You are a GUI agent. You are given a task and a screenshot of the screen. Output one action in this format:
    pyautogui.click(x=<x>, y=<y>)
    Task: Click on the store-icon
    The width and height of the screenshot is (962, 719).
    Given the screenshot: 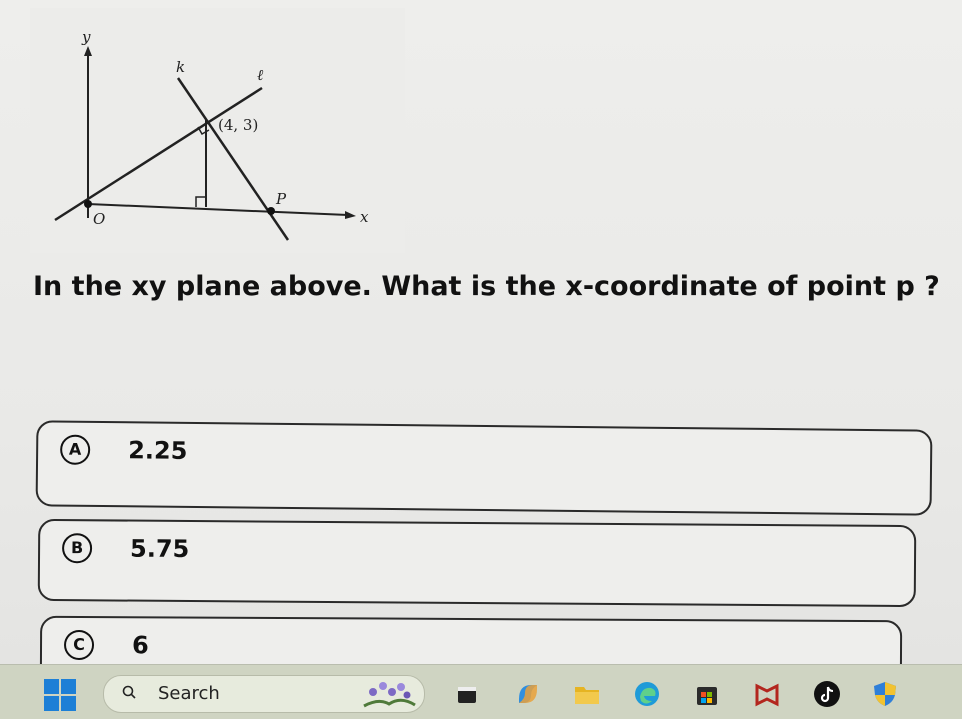 What is the action you would take?
    pyautogui.click(x=707, y=694)
    